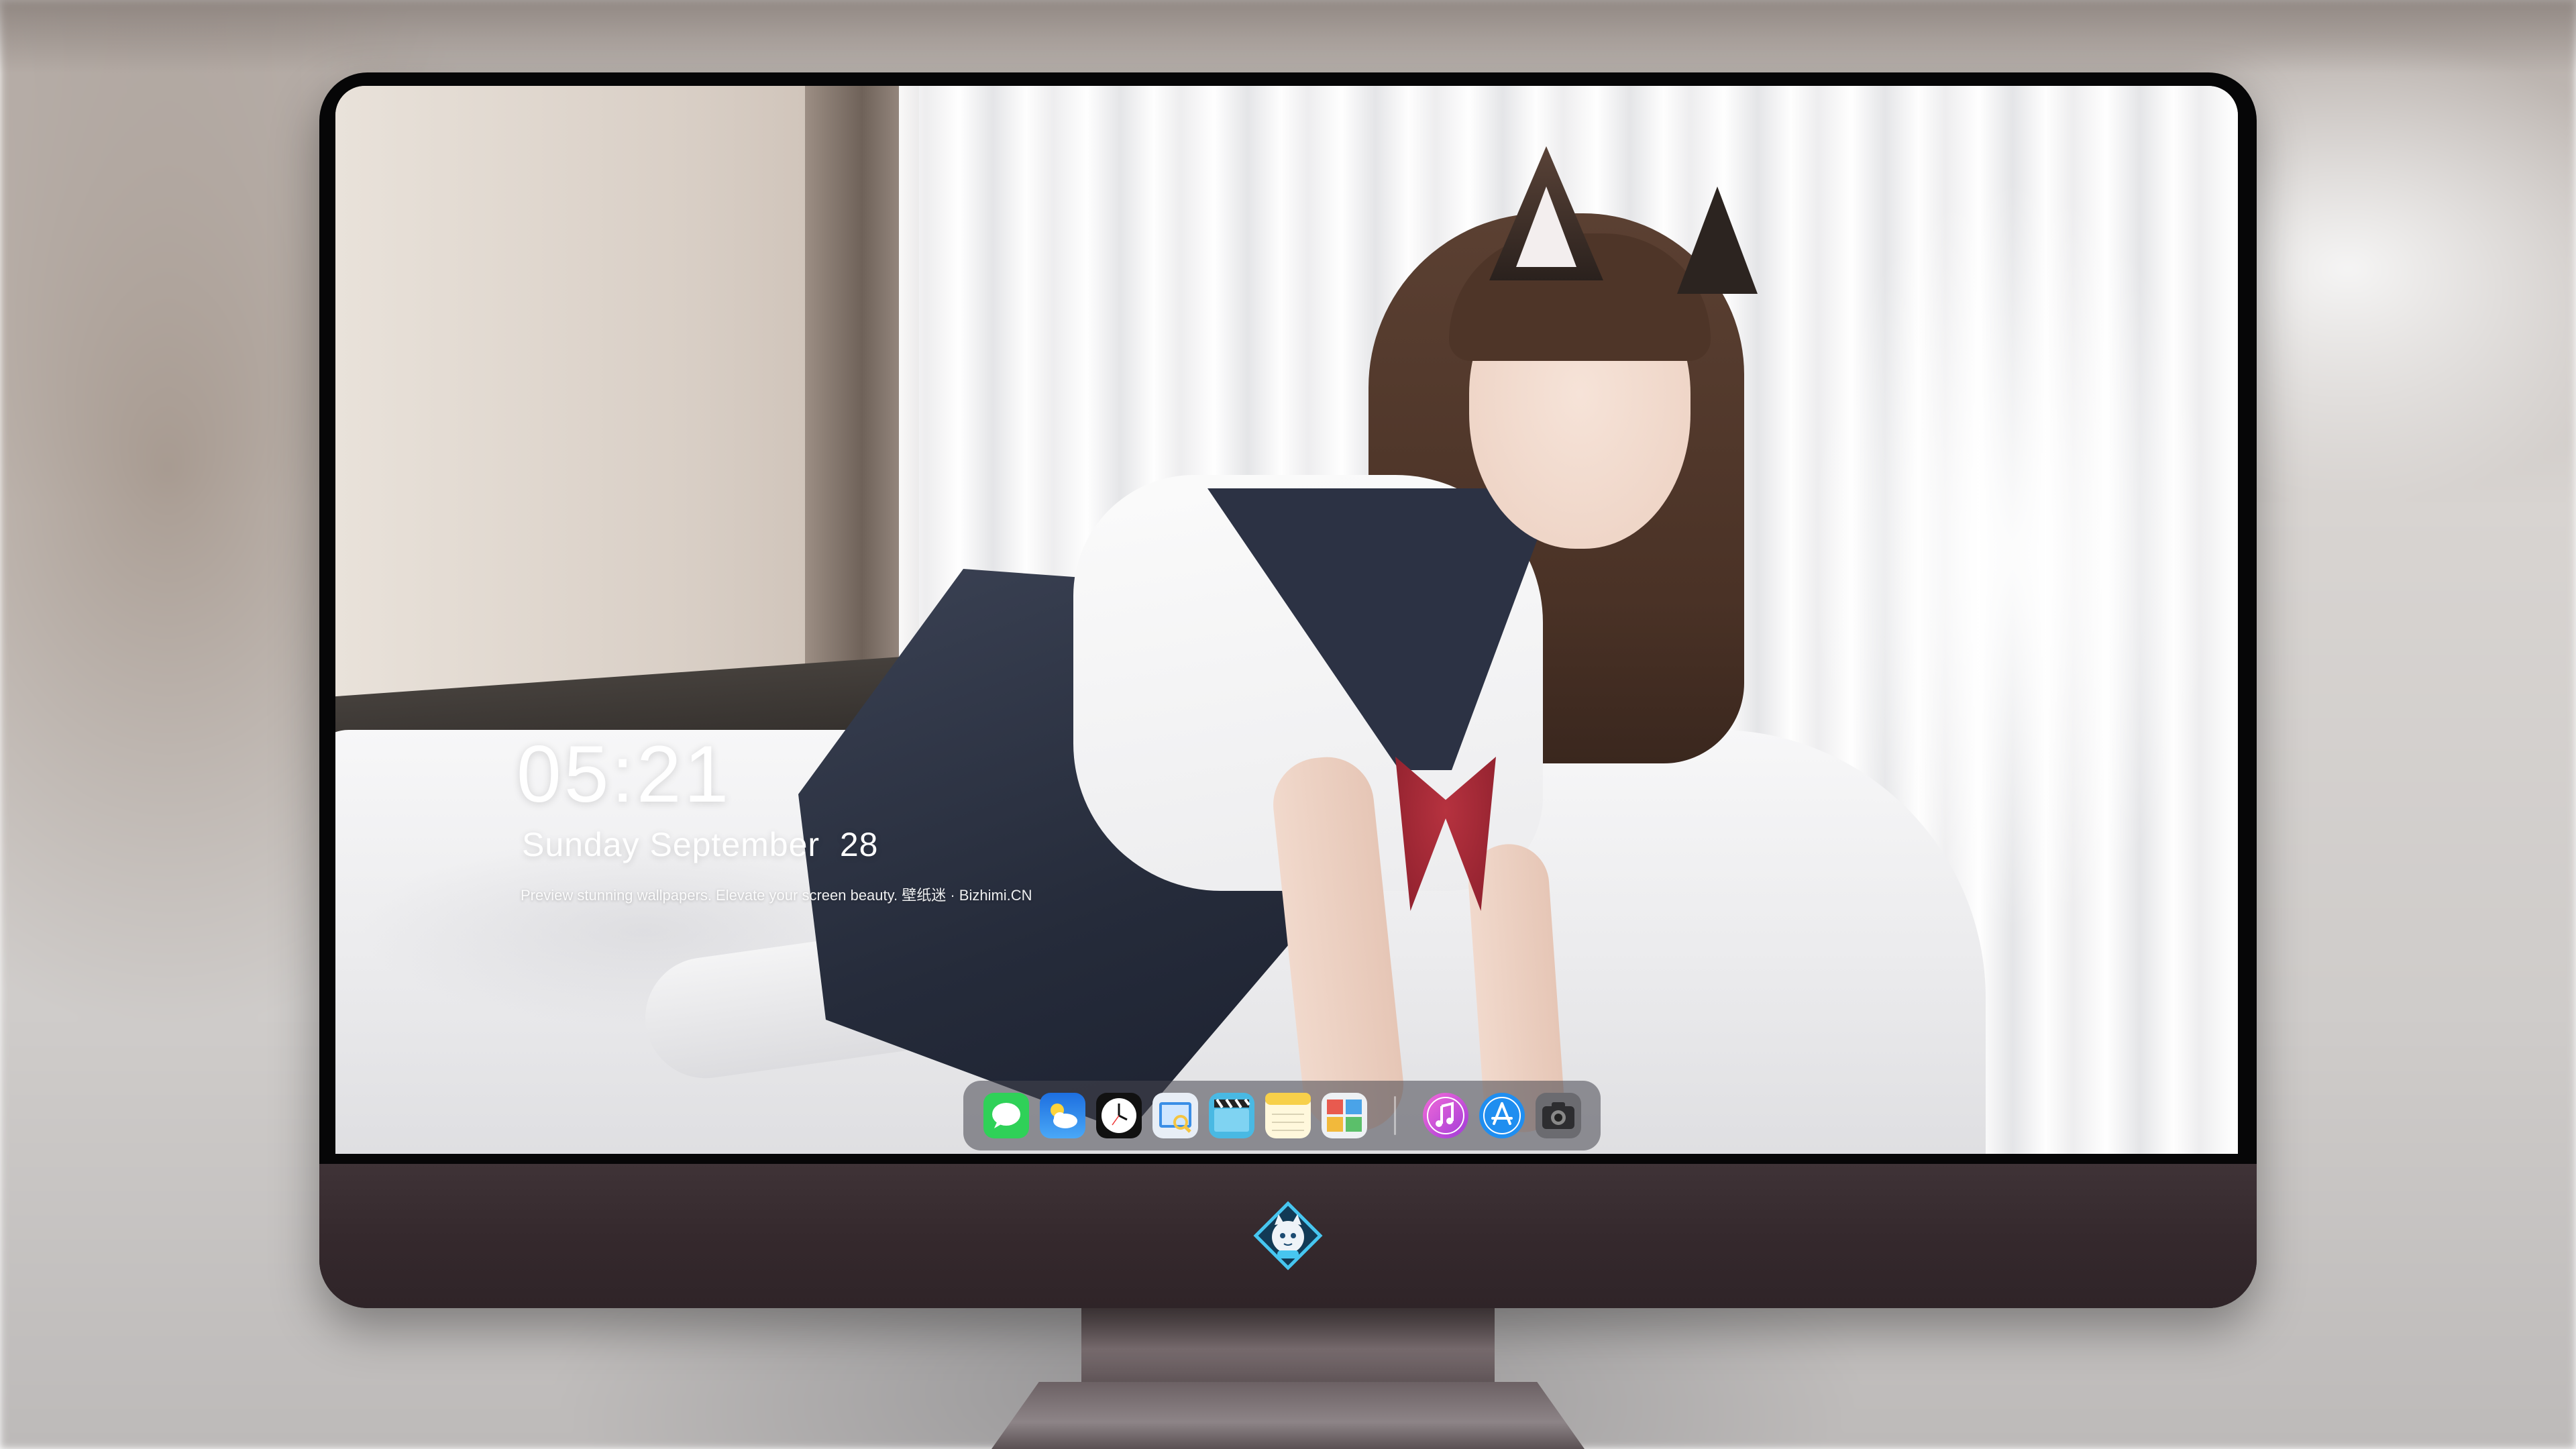 This screenshot has width=2576, height=1449. Describe the element at coordinates (1175, 1115) in the screenshot. I see `preview-icon` at that location.